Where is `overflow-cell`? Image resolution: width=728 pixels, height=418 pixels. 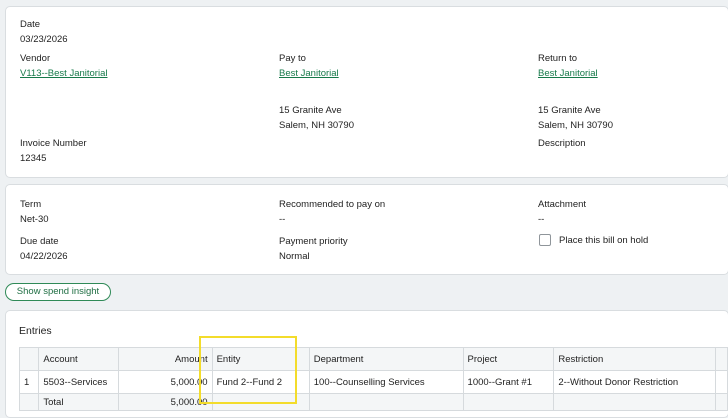 overflow-cell is located at coordinates (721, 382).